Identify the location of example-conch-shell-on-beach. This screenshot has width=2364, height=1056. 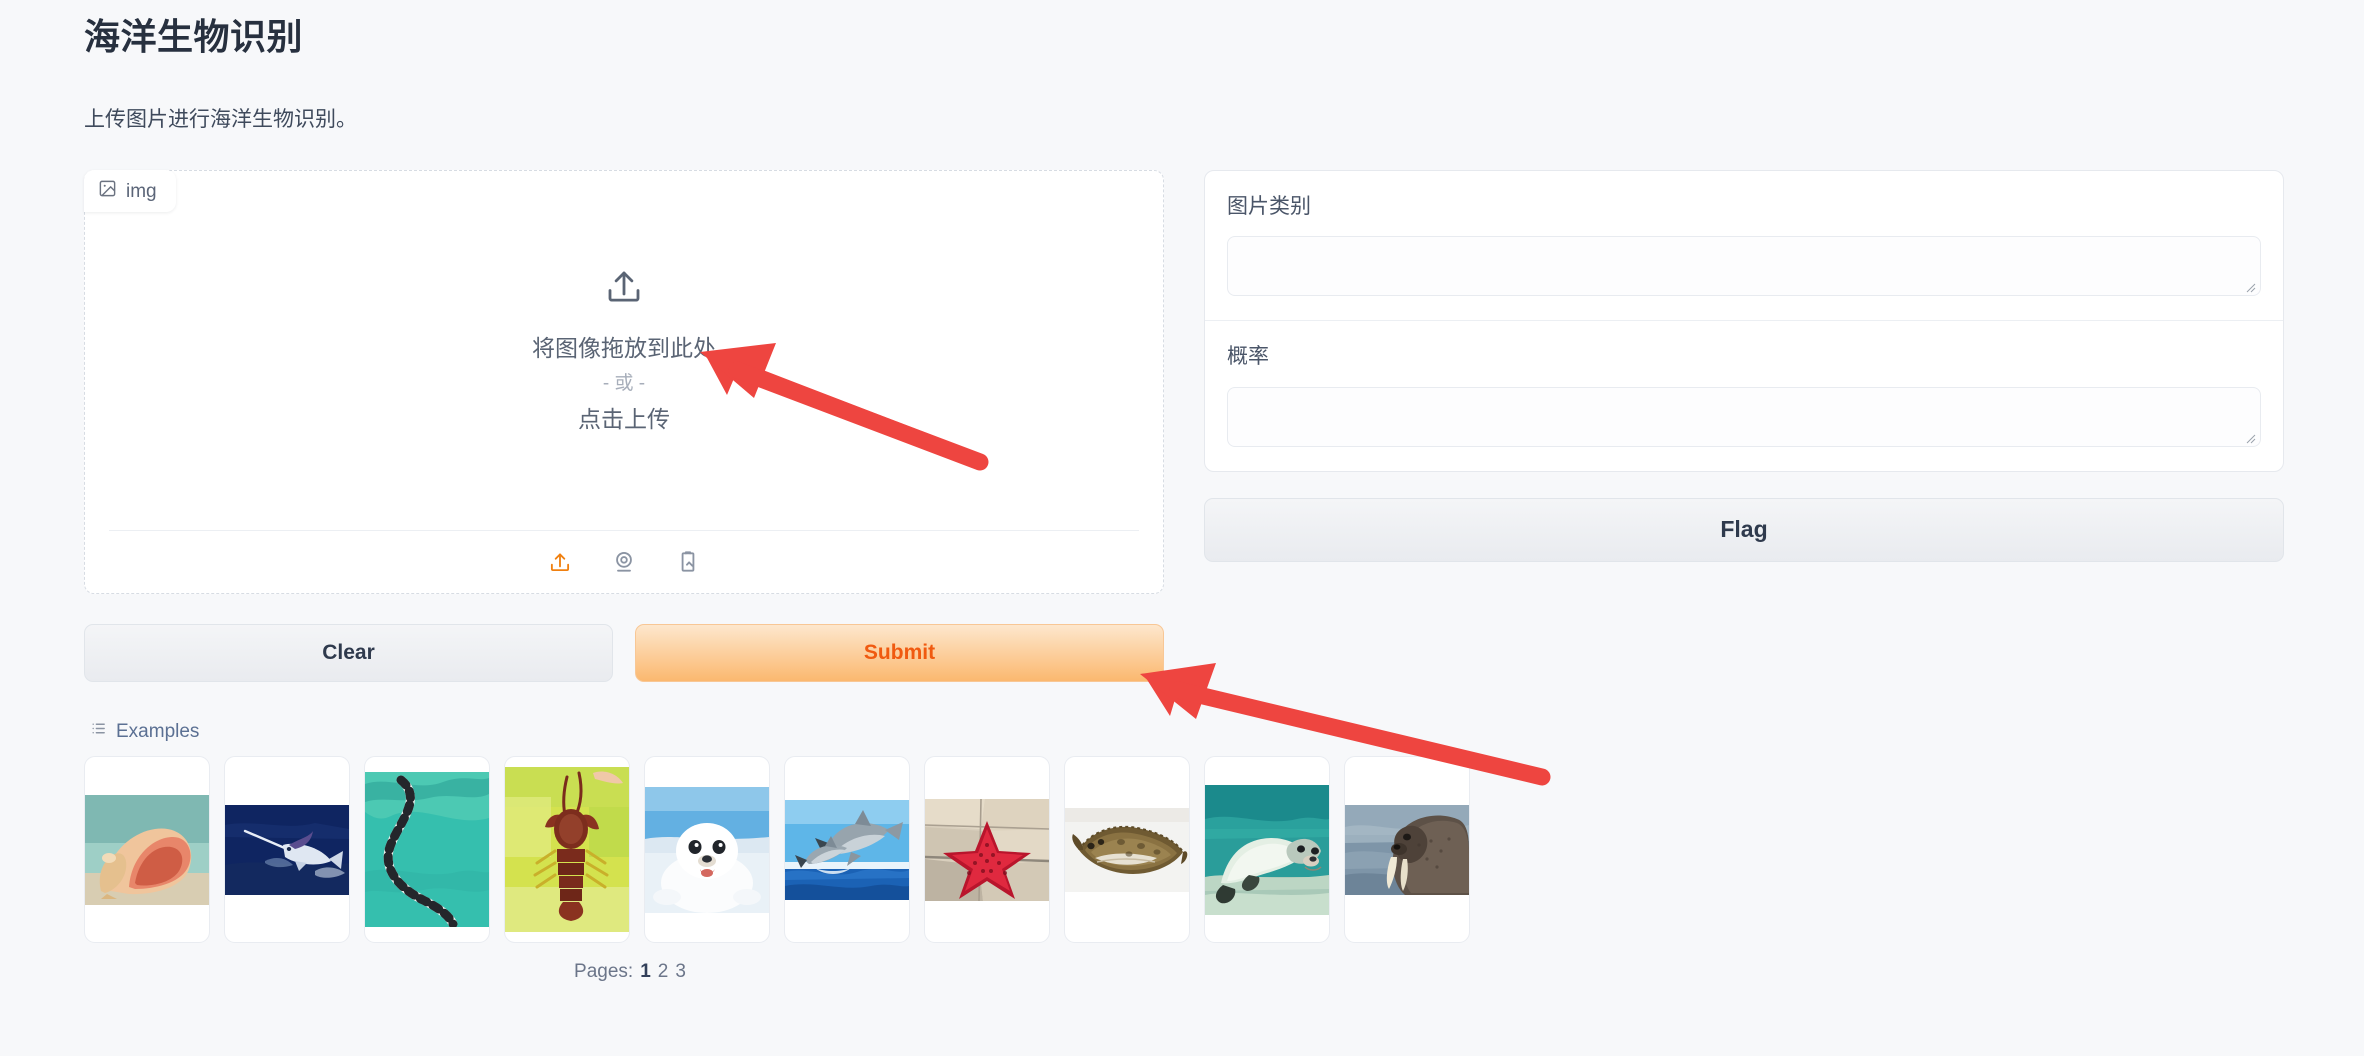
(147, 850).